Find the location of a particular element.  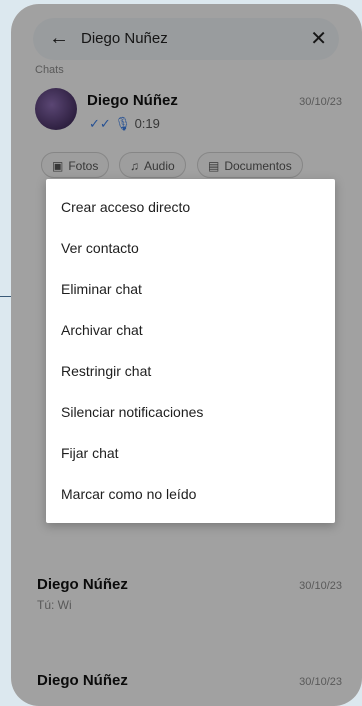

menu-top-padding is located at coordinates (190, 183).